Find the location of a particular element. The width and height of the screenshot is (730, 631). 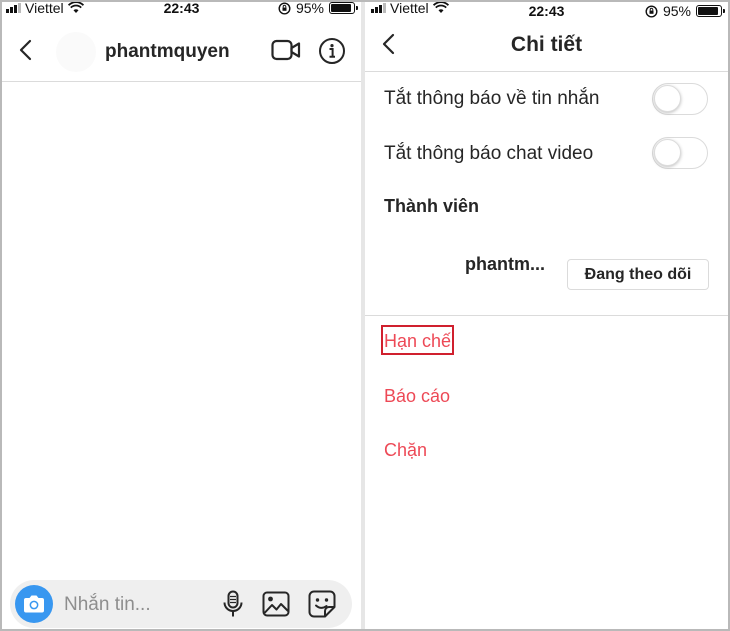

back-icon is located at coordinates (26, 50).